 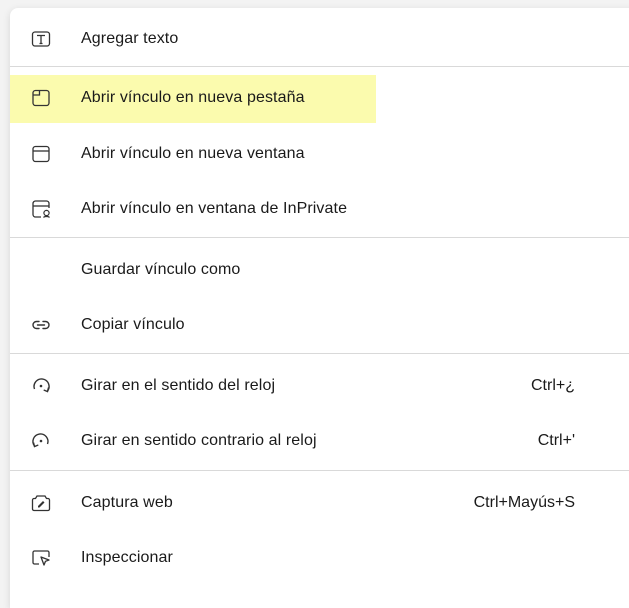 I want to click on new-window-icon, so click(x=41, y=154).